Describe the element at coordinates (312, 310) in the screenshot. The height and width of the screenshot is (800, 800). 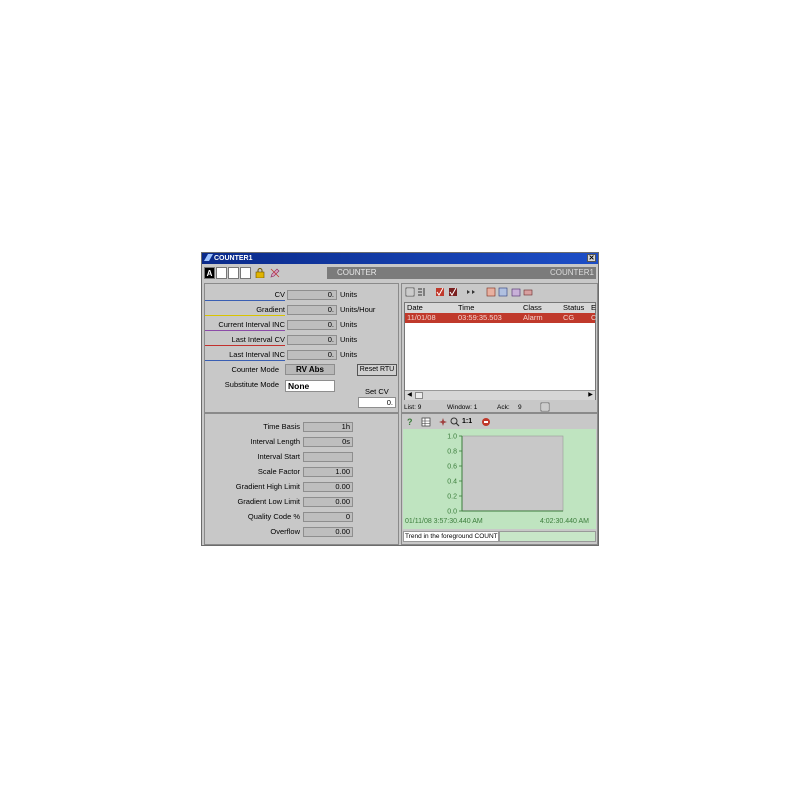
I see `gradient-field: 0.` at that location.